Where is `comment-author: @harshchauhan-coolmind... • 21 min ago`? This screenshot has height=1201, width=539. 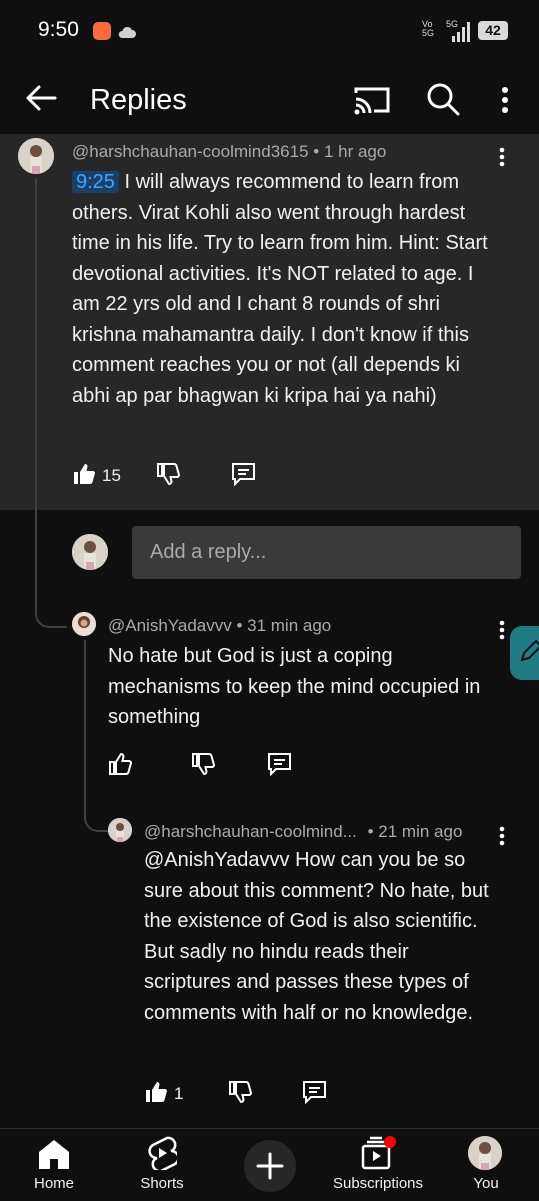
comment-author: @harshchauhan-coolmind... • 21 min ago is located at coordinates (303, 832).